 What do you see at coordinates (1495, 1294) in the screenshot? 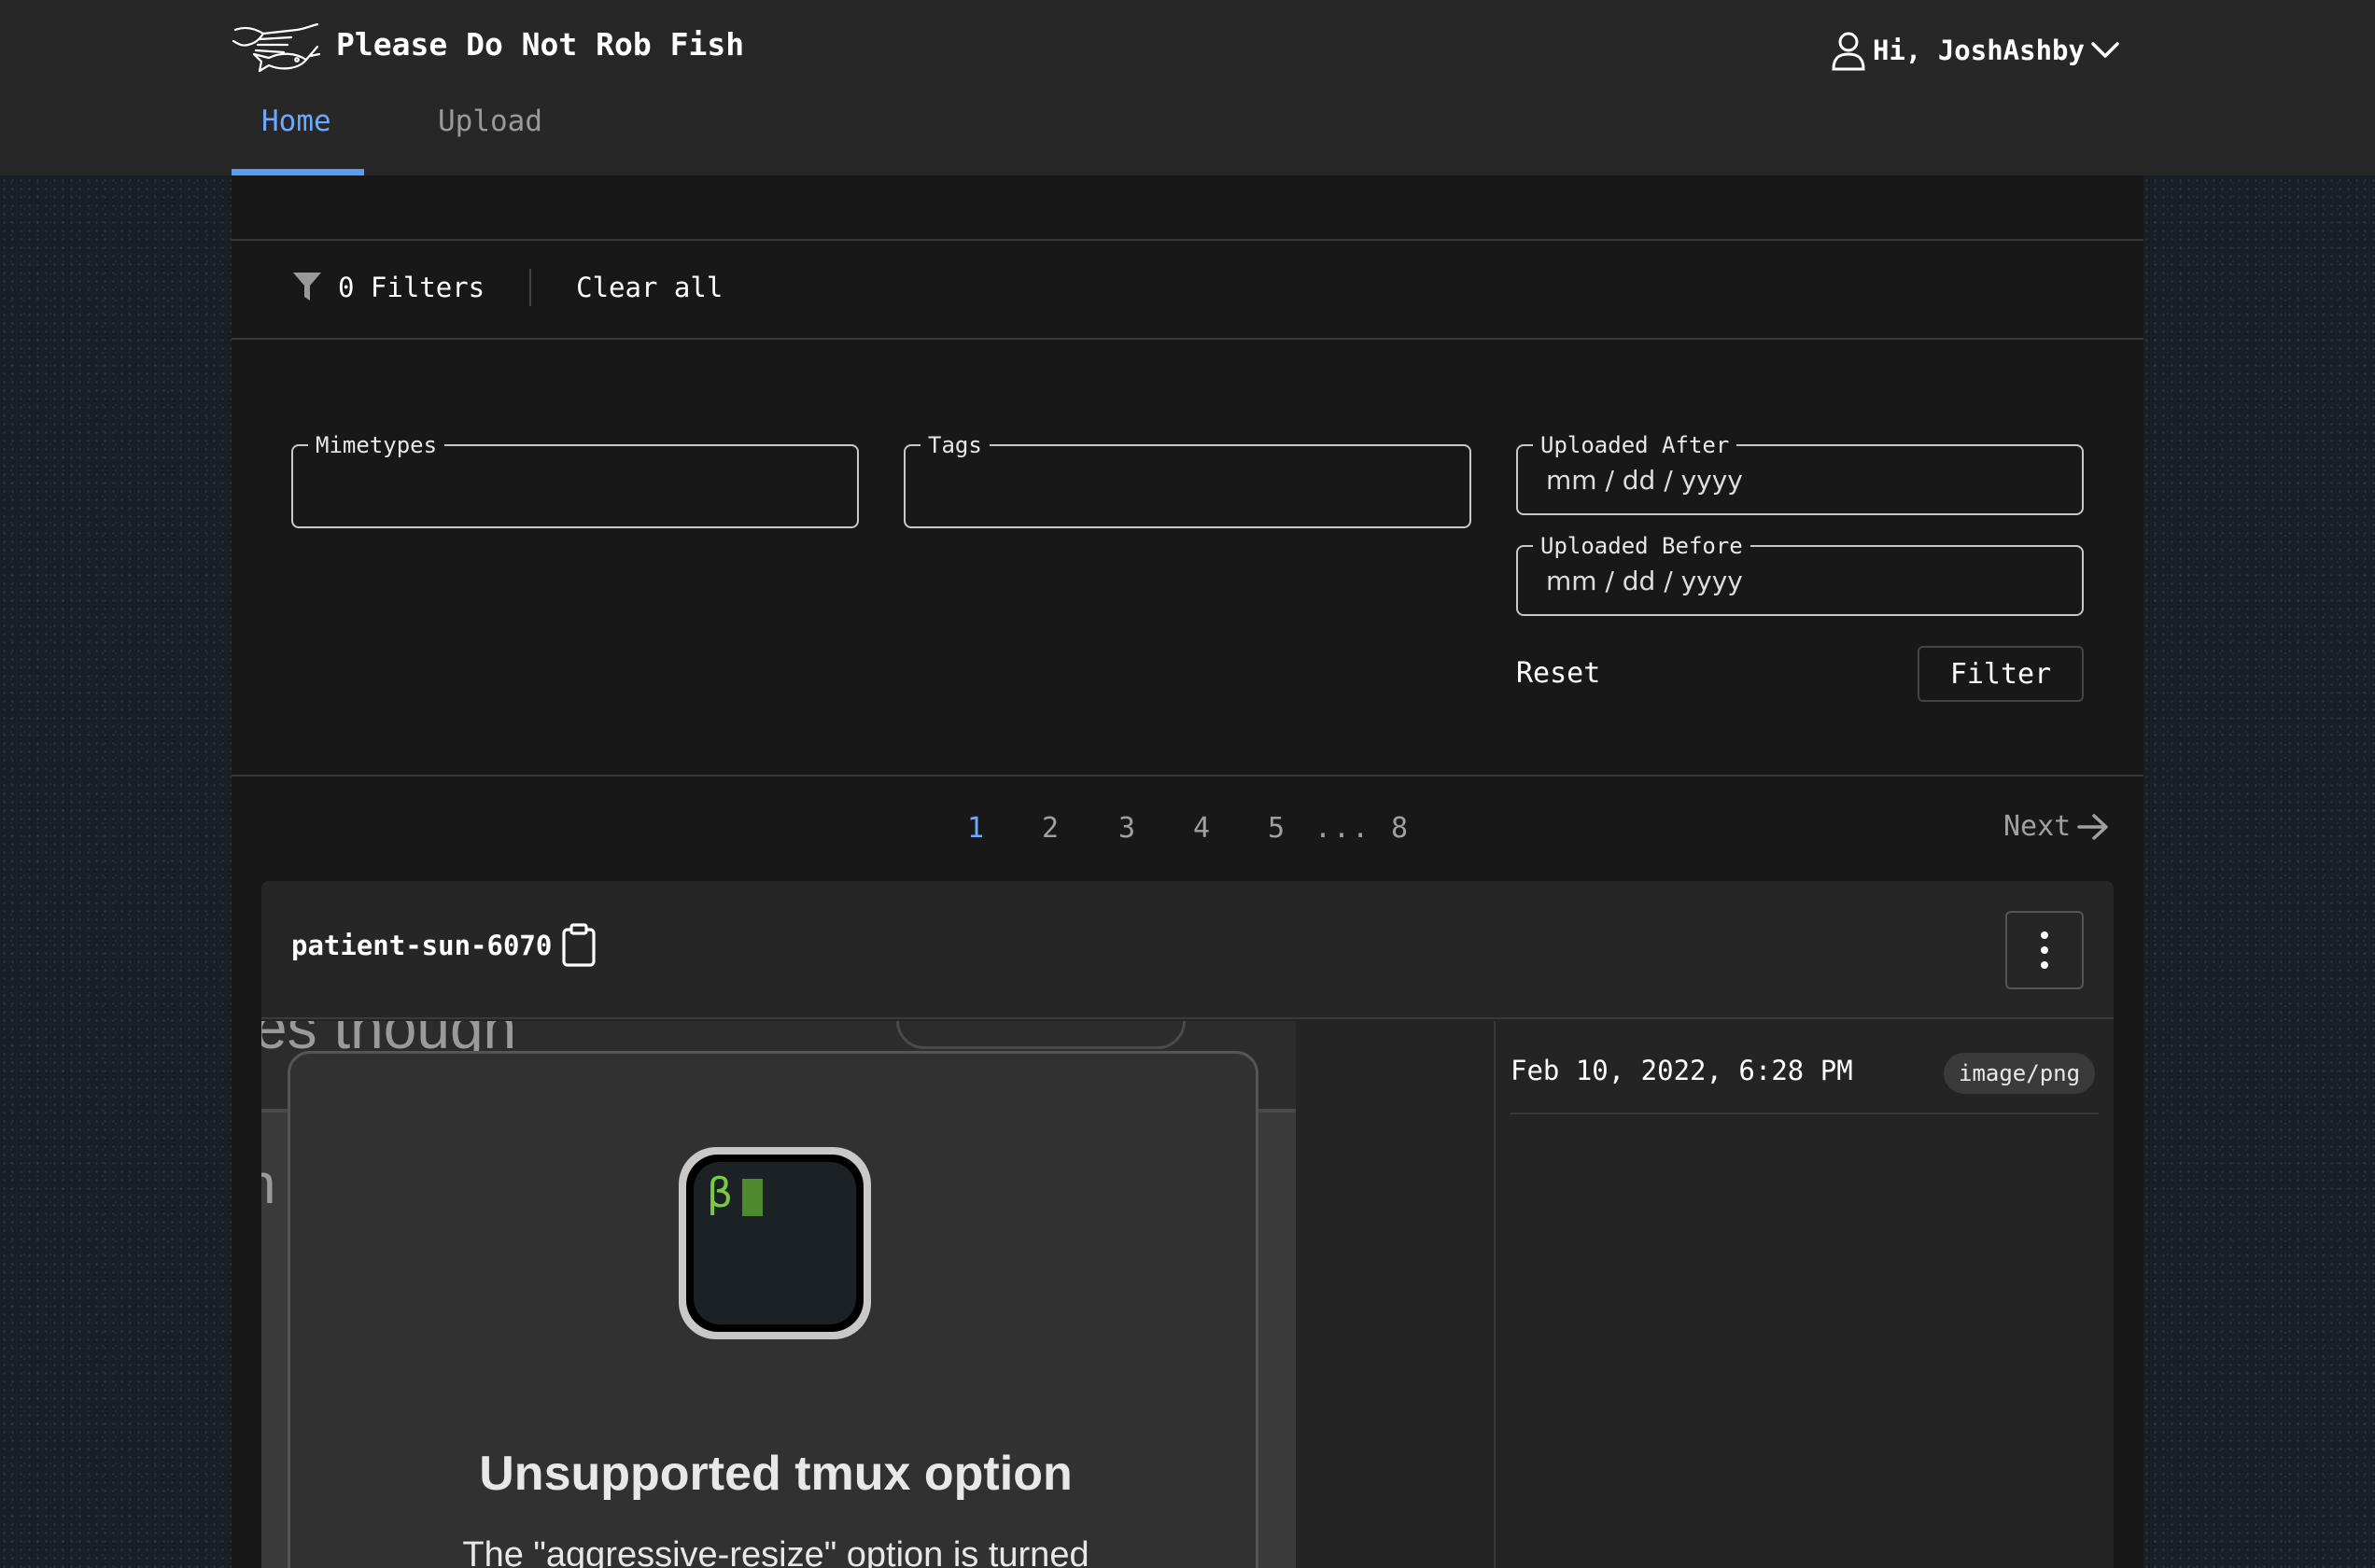
I see `card-column-divider` at bounding box center [1495, 1294].